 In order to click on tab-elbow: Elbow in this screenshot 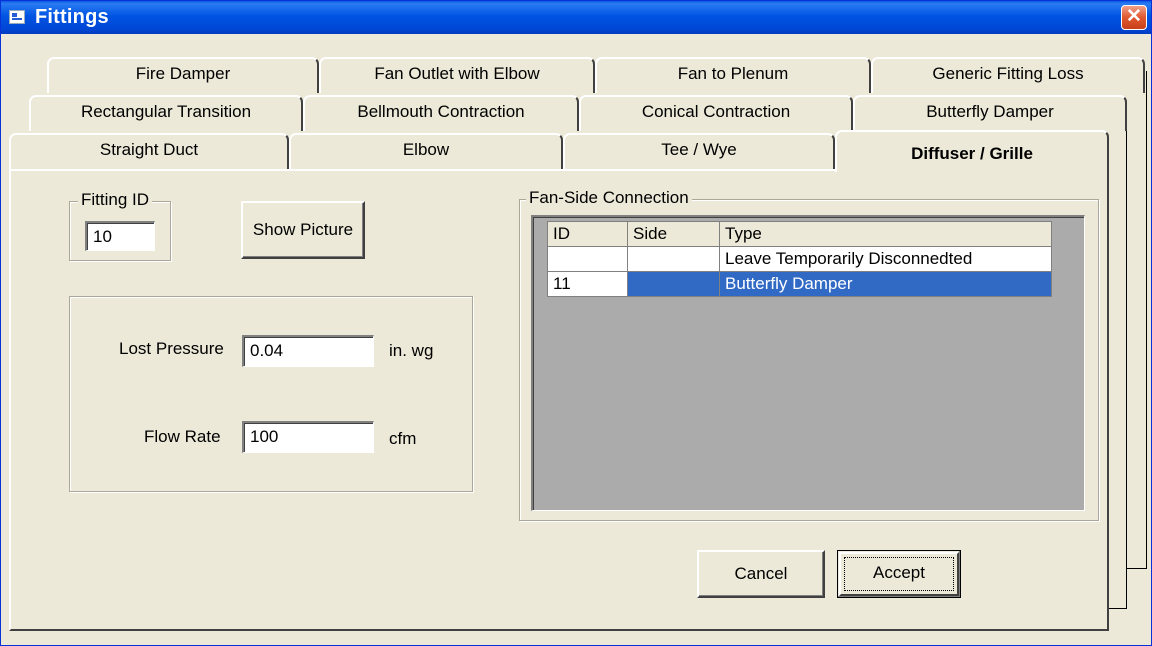, I will do `click(426, 151)`.